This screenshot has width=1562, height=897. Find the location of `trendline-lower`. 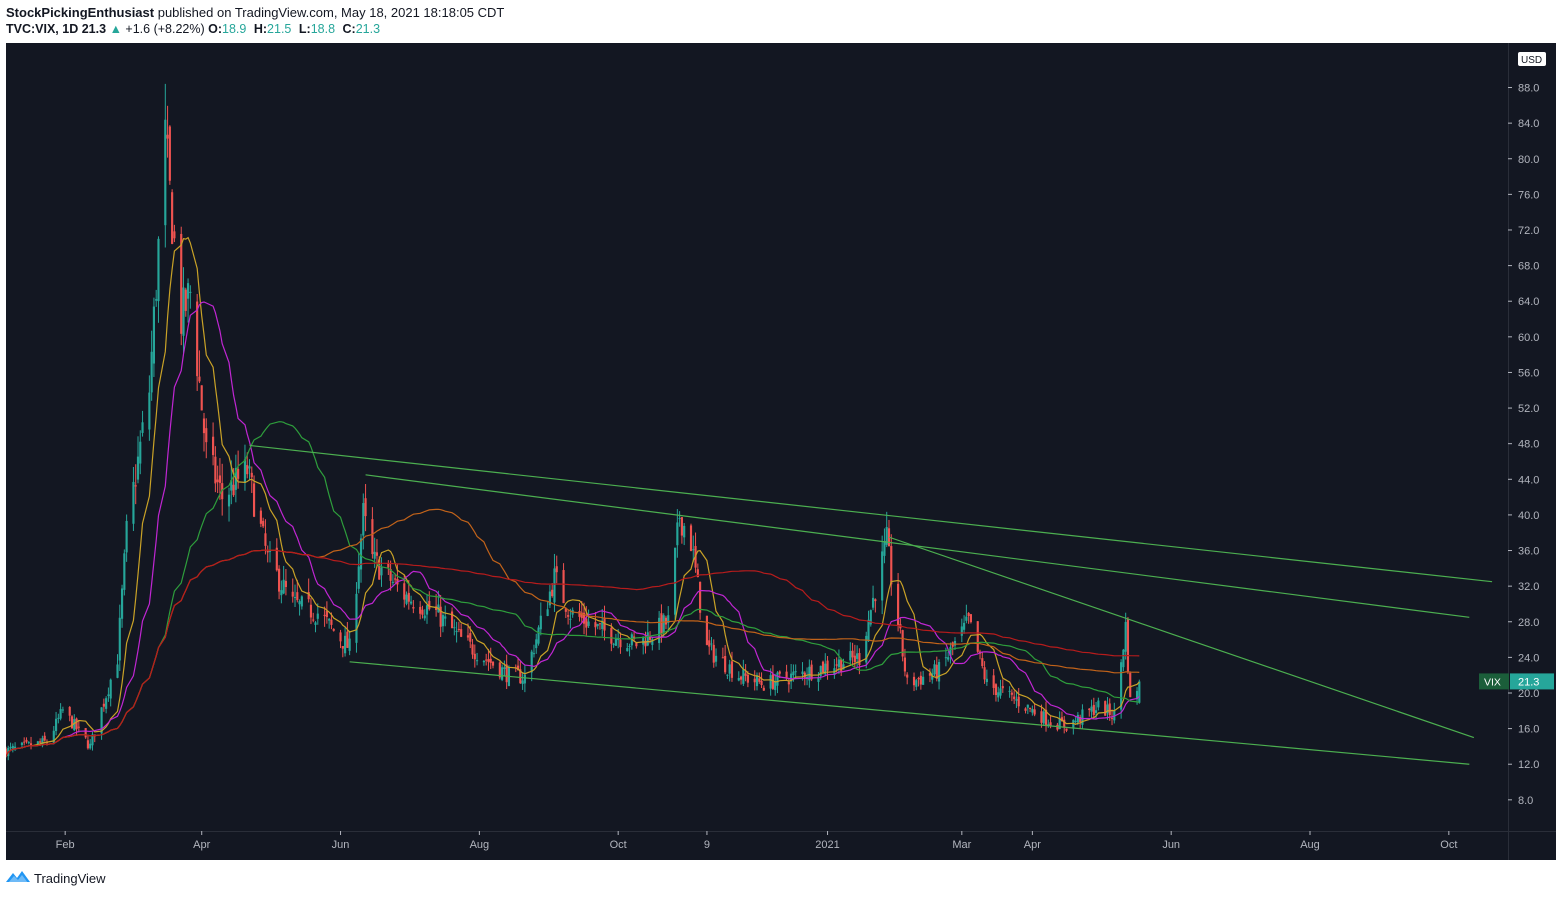

trendline-lower is located at coordinates (909, 713).